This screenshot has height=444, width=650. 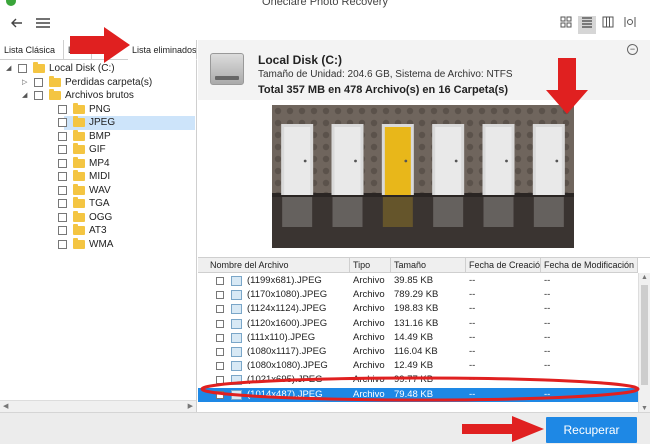 What do you see at coordinates (587, 25) in the screenshot?
I see `list-view-icon` at bounding box center [587, 25].